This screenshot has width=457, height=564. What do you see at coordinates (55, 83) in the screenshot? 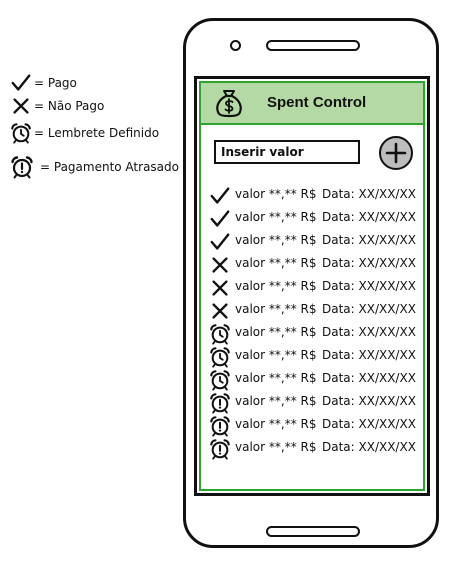
I see `legend-label-pago: = Pago` at bounding box center [55, 83].